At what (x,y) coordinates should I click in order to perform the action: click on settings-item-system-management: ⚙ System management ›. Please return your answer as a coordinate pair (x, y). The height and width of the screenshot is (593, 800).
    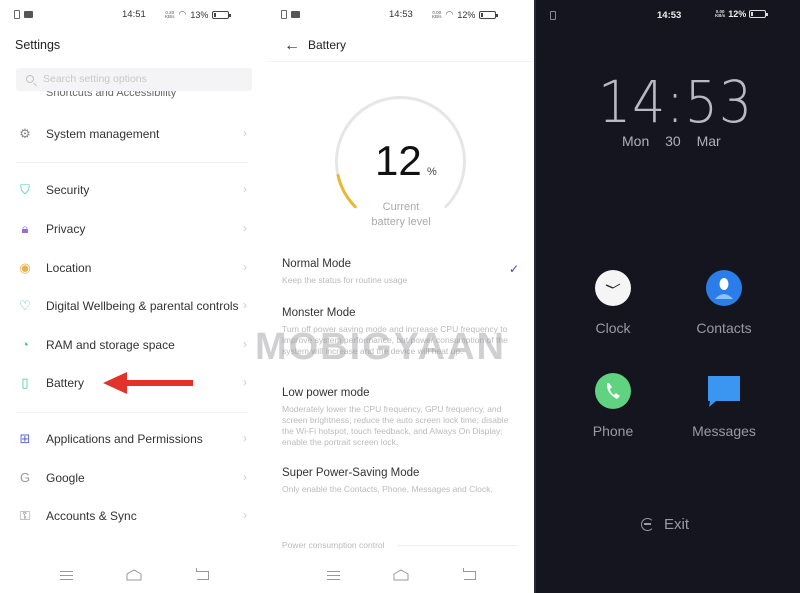
    Looking at the image, I should click on (133, 134).